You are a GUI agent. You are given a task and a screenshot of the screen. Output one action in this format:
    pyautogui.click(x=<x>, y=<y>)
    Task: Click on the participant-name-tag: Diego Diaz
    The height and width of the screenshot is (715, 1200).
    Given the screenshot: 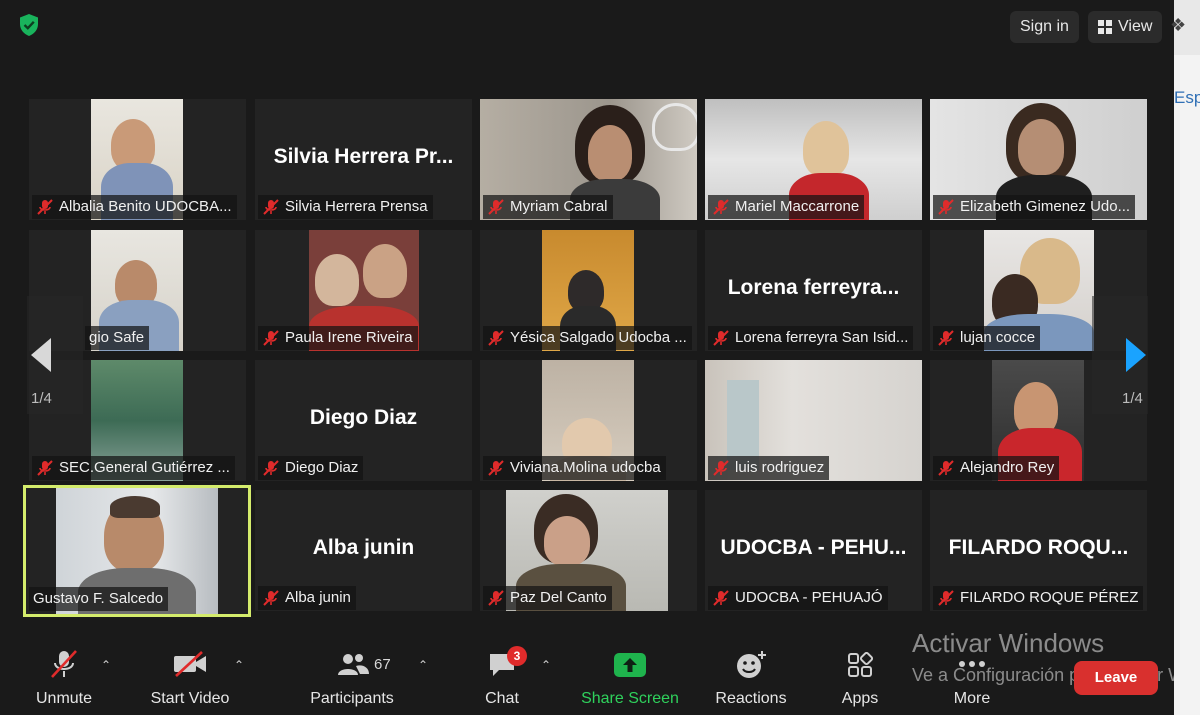 What is the action you would take?
    pyautogui.click(x=311, y=468)
    